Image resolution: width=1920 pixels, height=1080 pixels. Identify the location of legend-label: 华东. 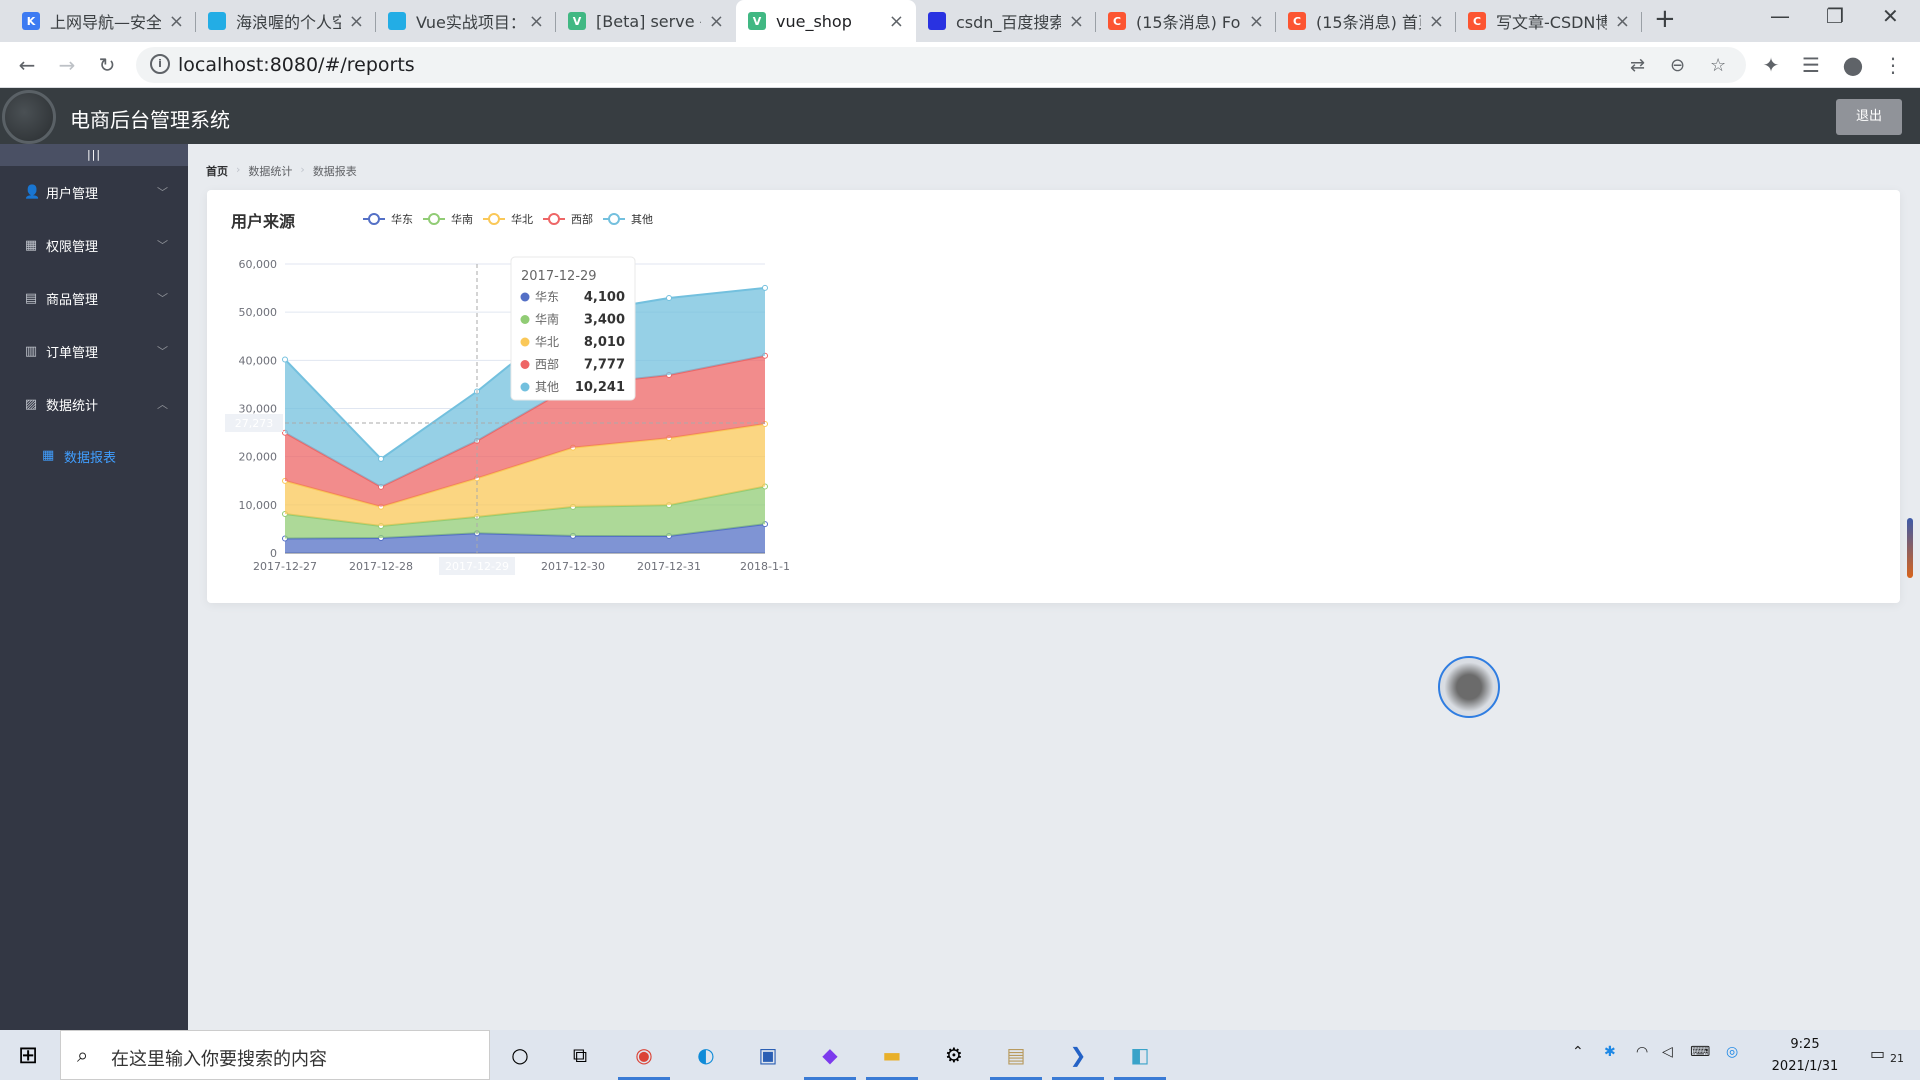
(402, 219).